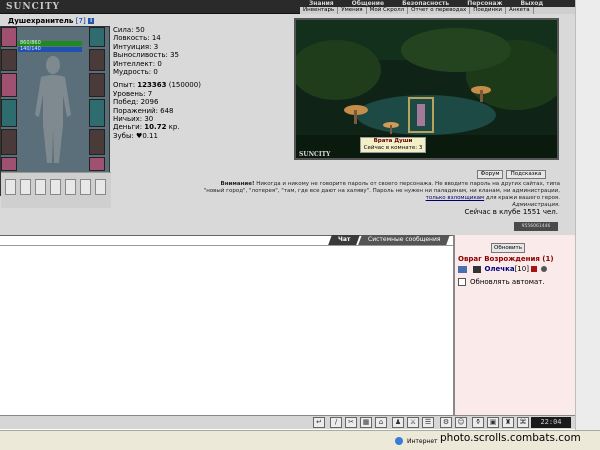 The height and width of the screenshot is (450, 600). I want to click on game-clock: 22:04, so click(551, 422).